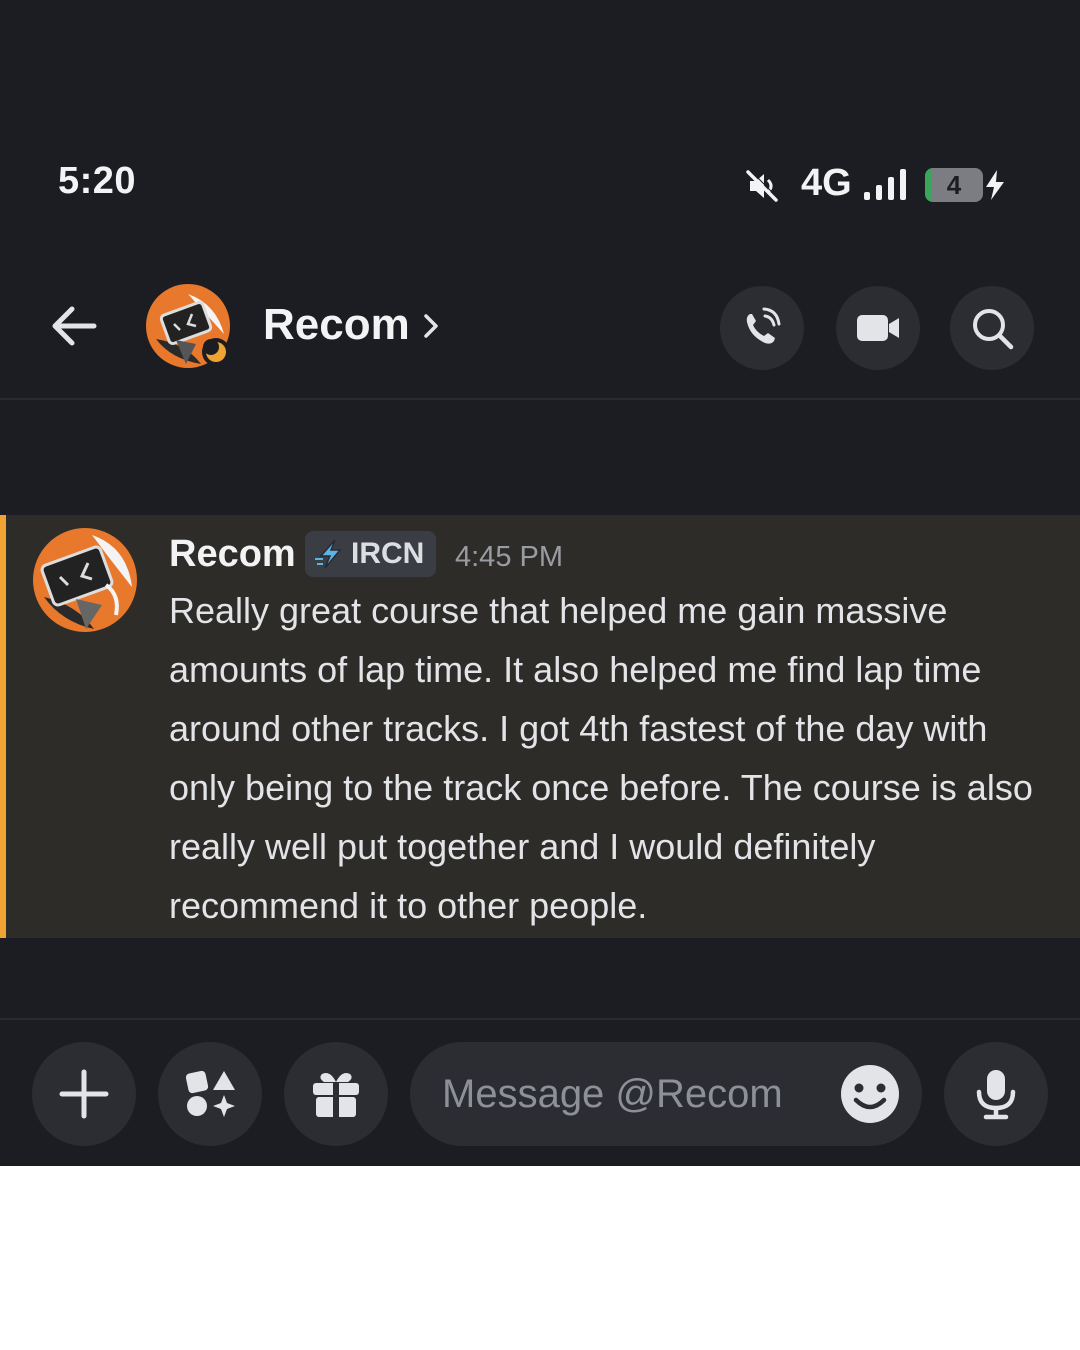  I want to click on phone-call-icon, so click(763, 325).